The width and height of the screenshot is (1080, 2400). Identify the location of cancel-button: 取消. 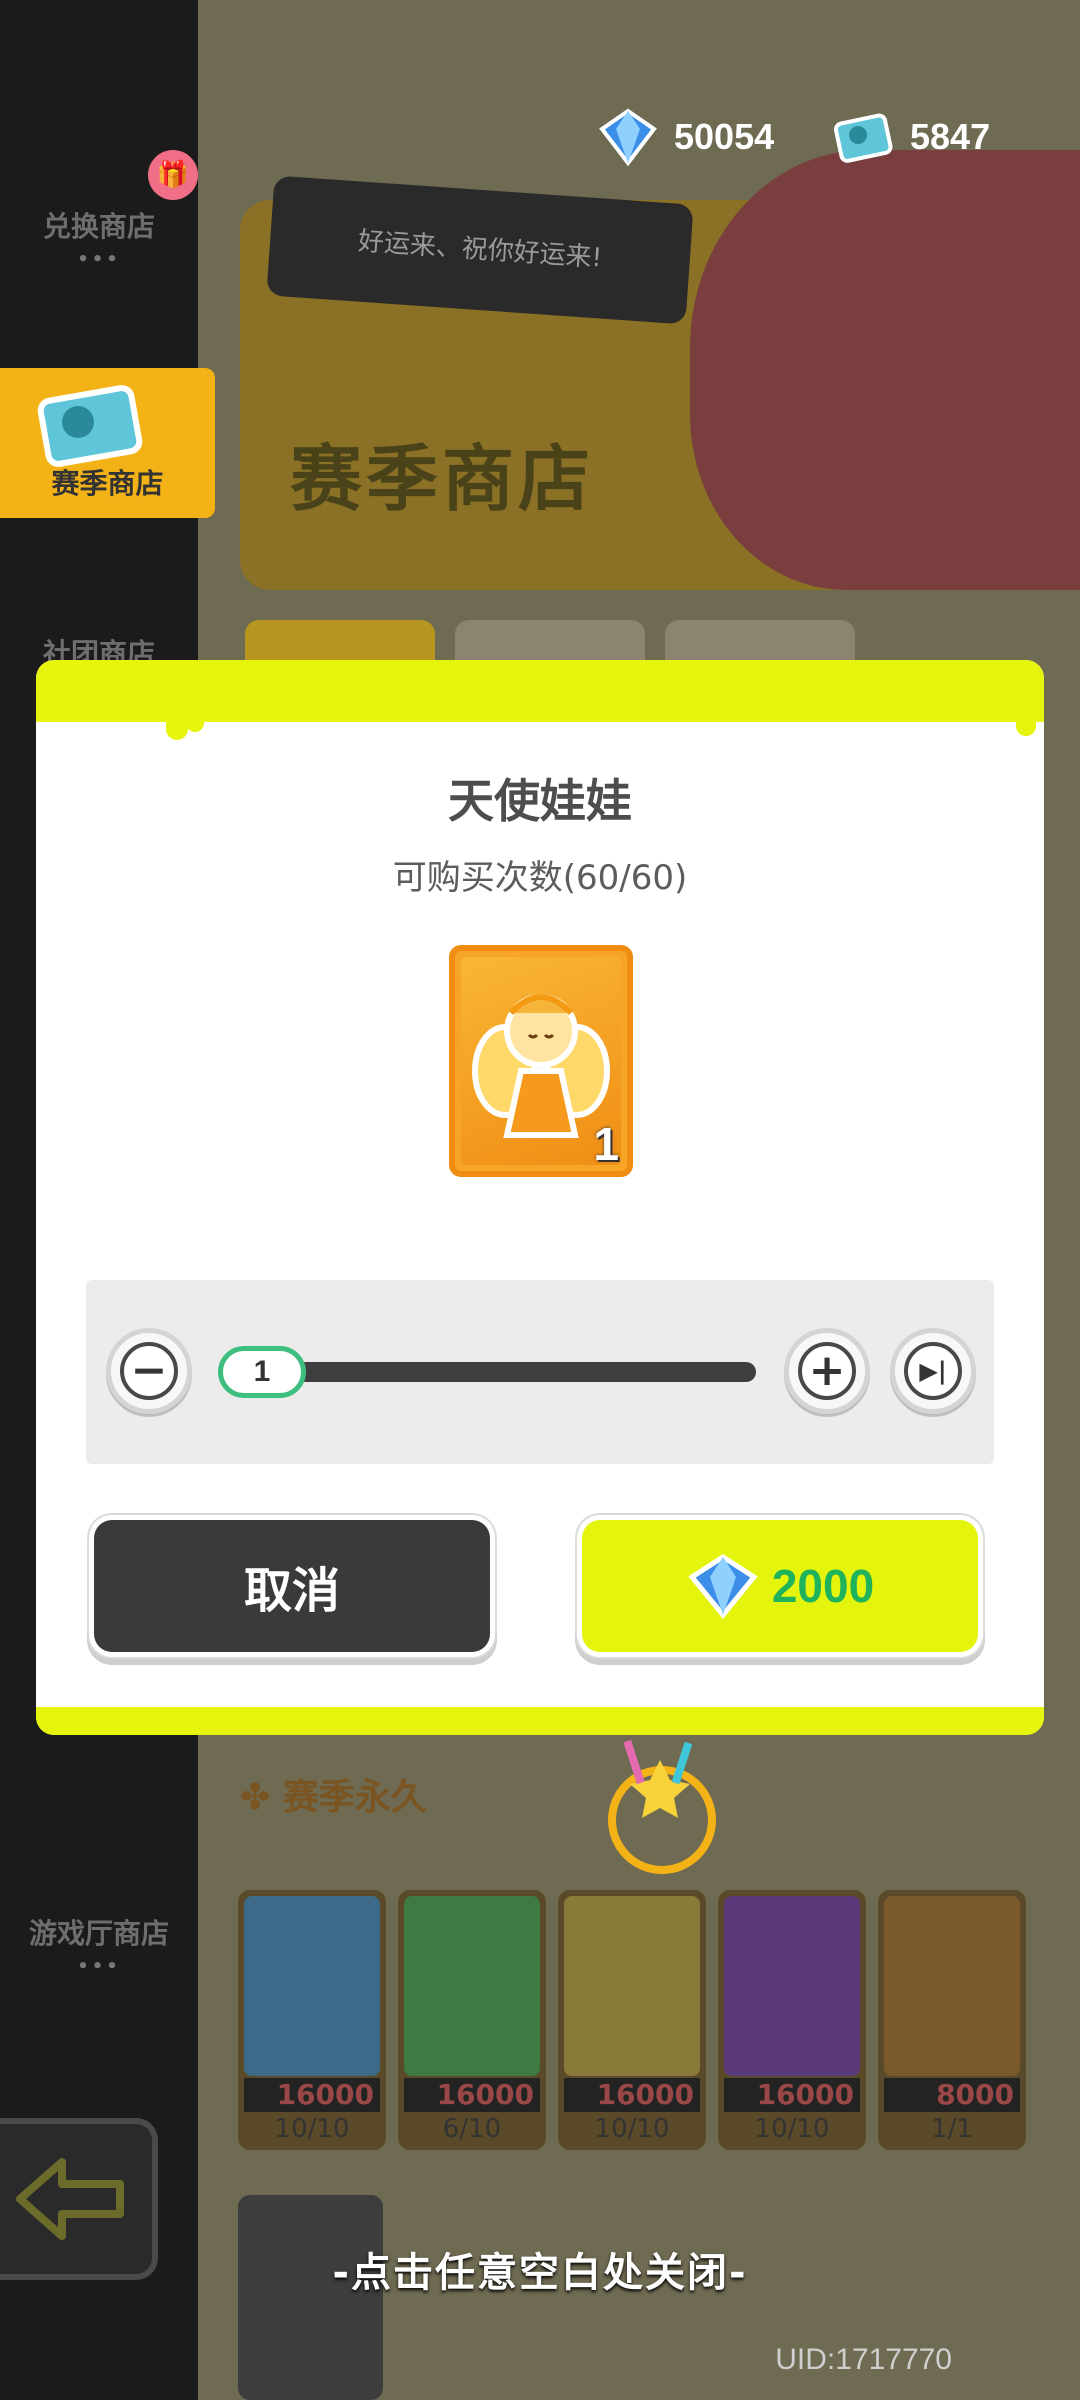
(292, 1586).